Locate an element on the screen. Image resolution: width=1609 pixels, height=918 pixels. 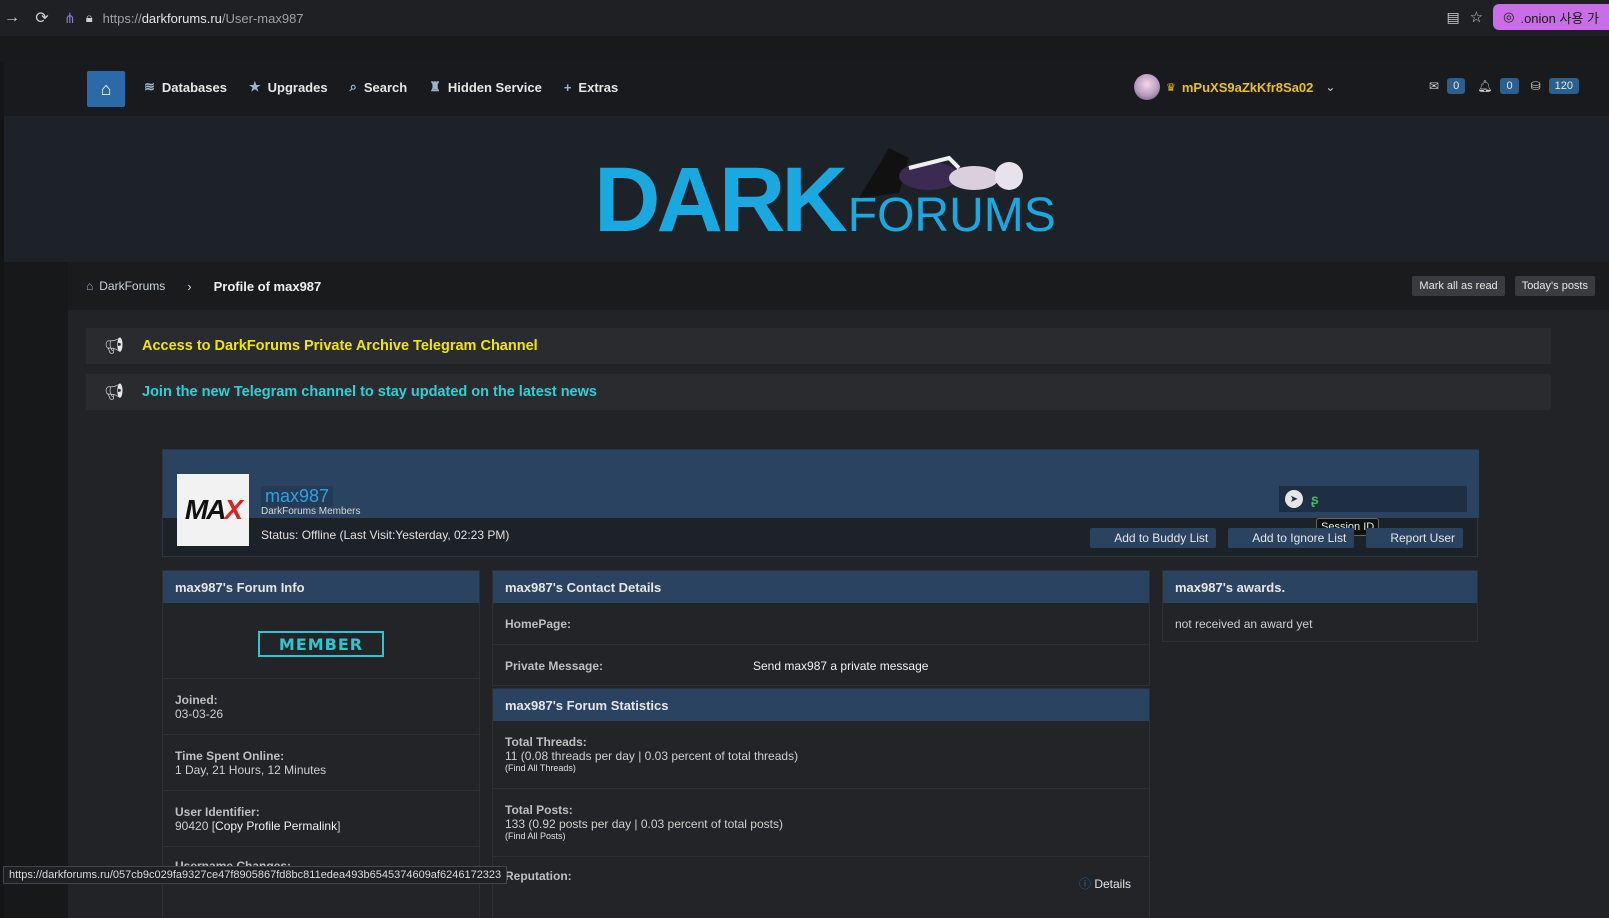
onion-available-button: ◎ .onion 사용 가 is located at coordinates (1551, 17).